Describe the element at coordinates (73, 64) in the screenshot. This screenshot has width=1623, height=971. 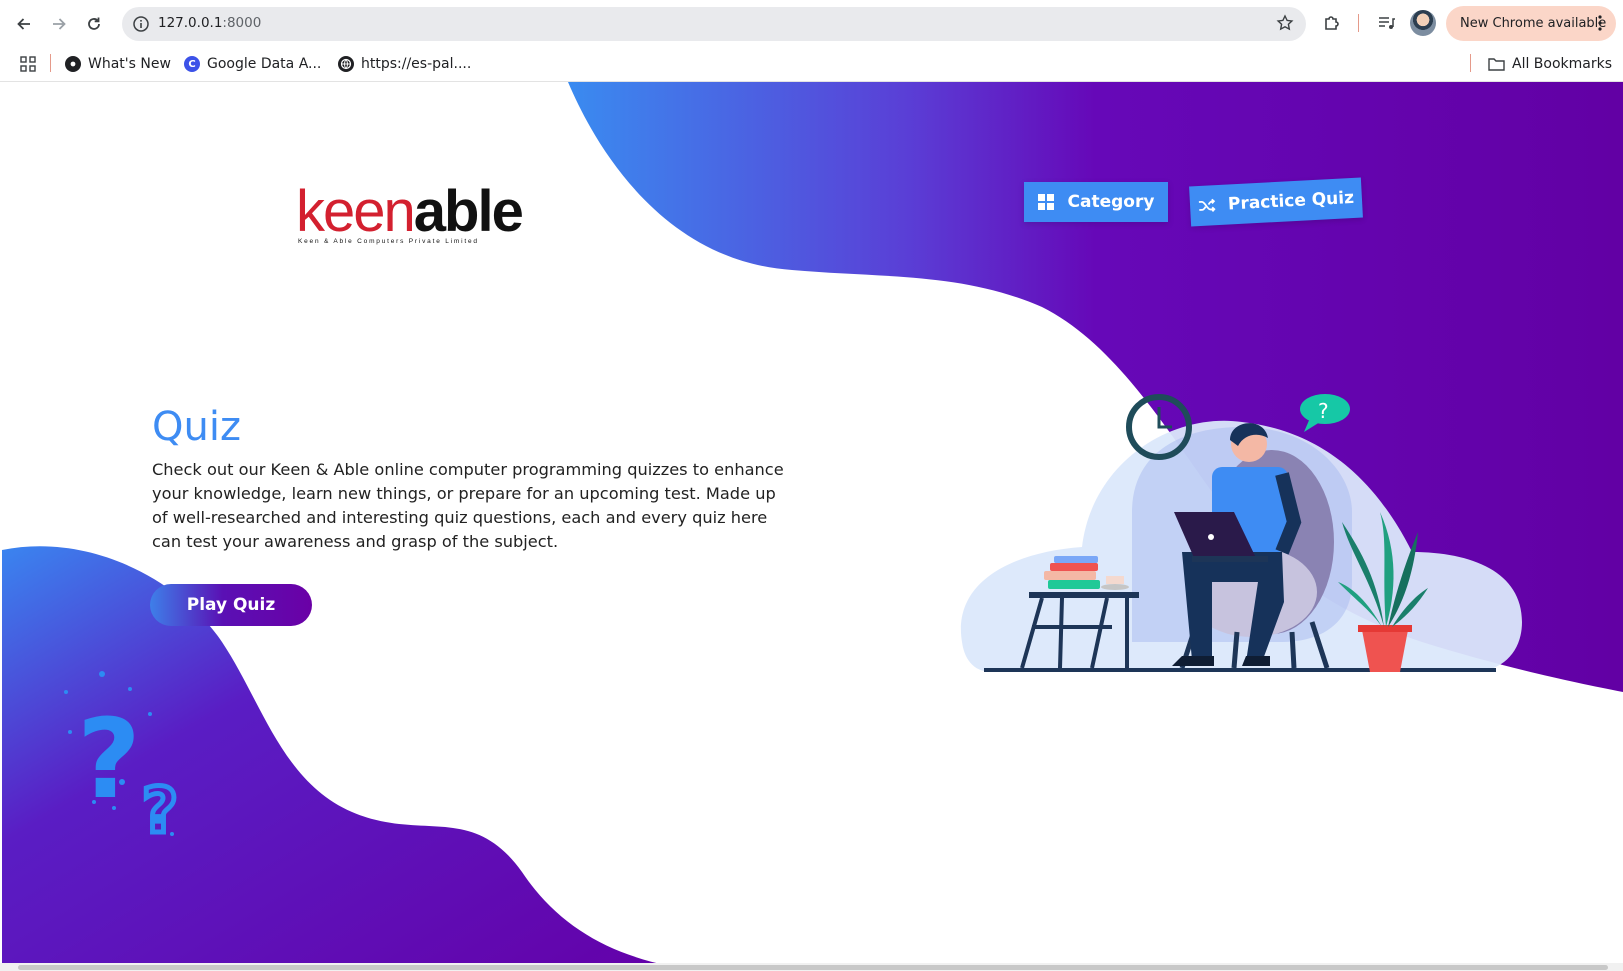
I see `chrome-logo-icon` at that location.